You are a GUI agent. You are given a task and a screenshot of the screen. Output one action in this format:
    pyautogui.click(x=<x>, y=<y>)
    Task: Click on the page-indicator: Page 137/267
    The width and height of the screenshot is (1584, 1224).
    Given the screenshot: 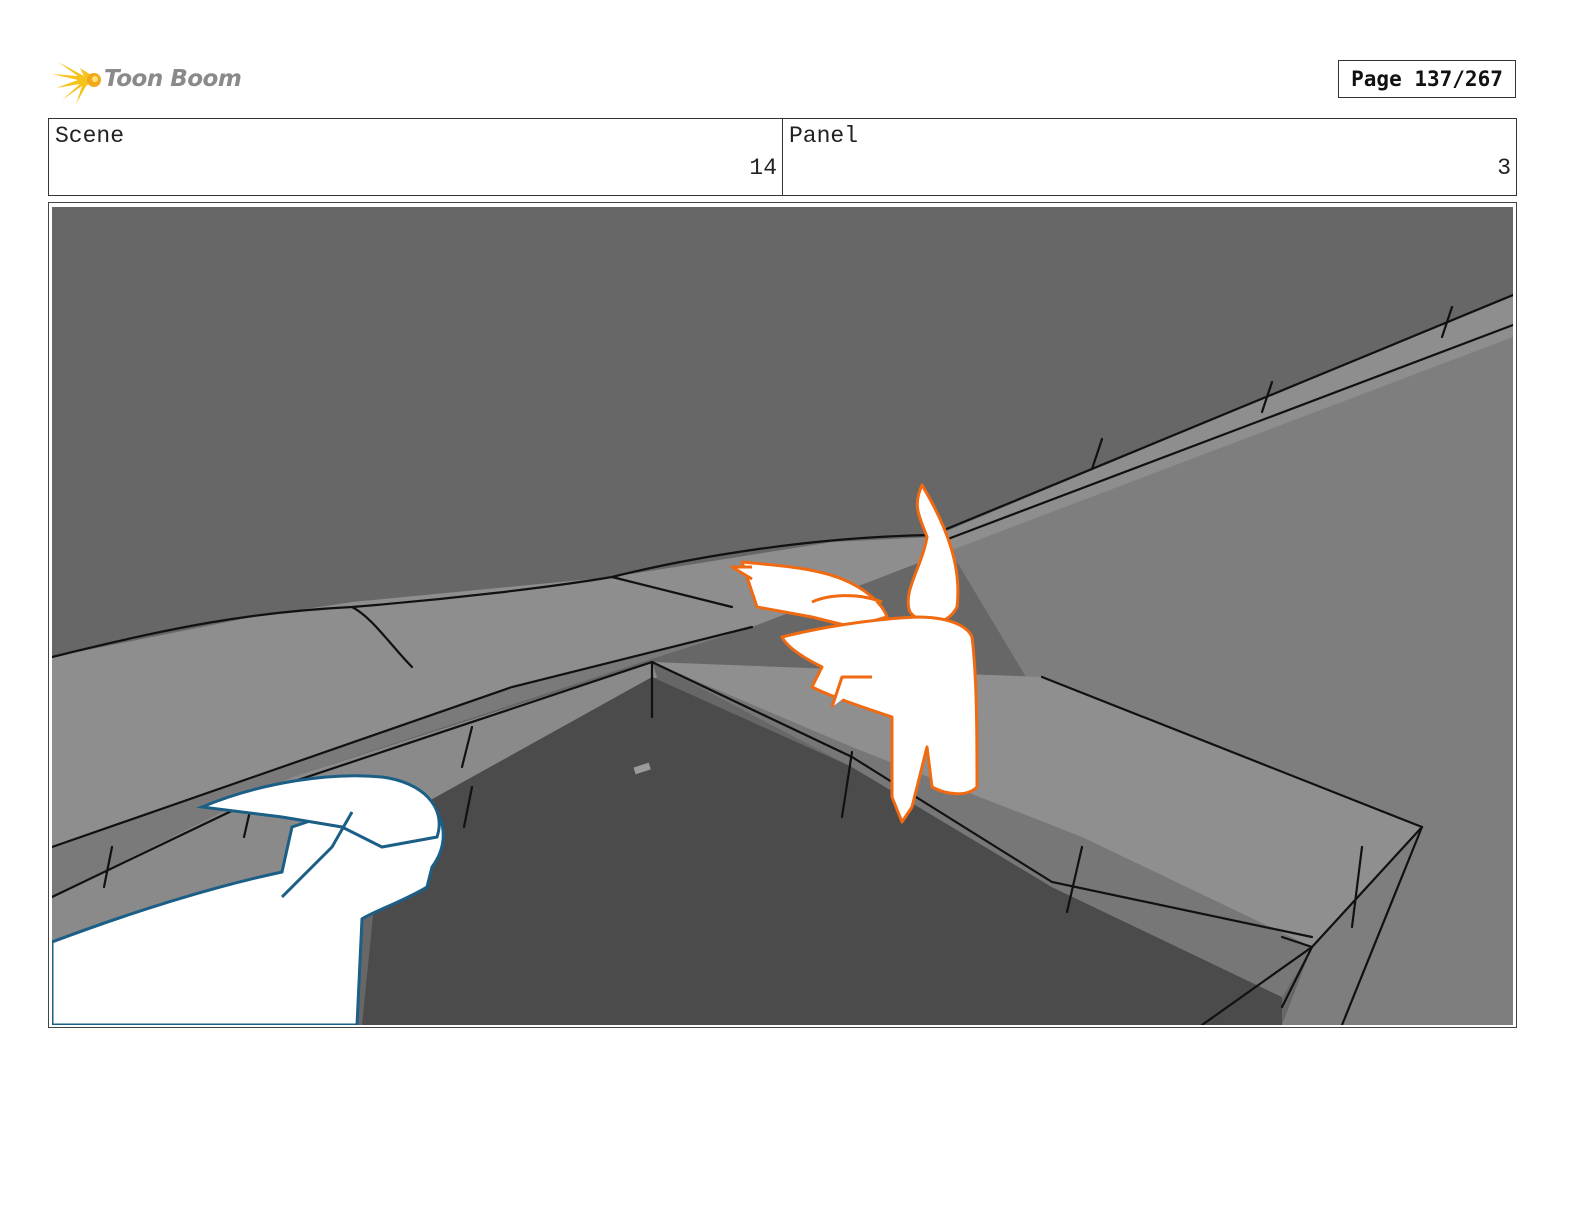 What is the action you would take?
    pyautogui.click(x=1427, y=79)
    